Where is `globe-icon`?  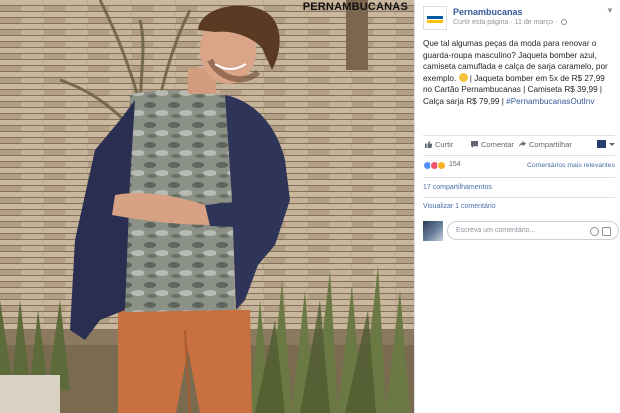
globe-icon is located at coordinates (564, 22).